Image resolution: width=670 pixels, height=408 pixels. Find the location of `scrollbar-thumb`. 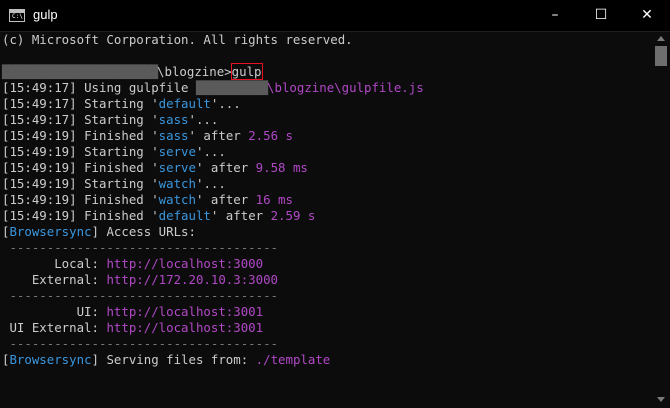

scrollbar-thumb is located at coordinates (661, 56).